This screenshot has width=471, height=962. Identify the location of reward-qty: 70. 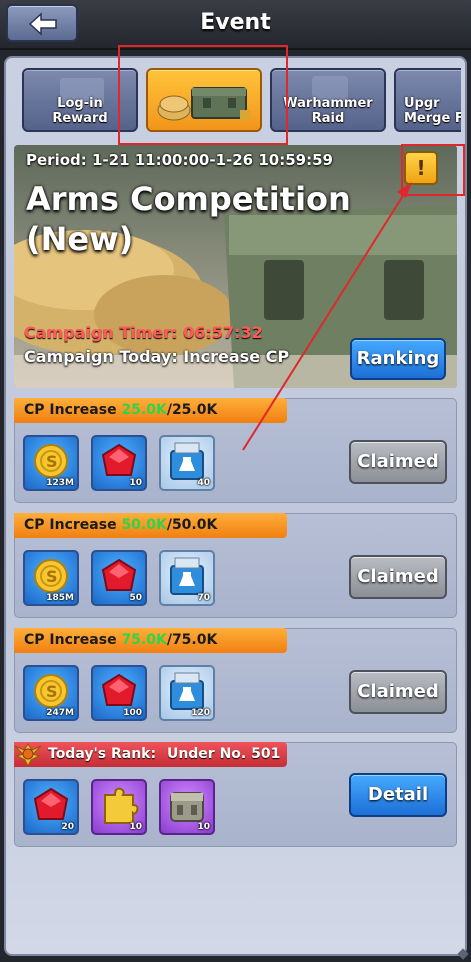
(203, 598).